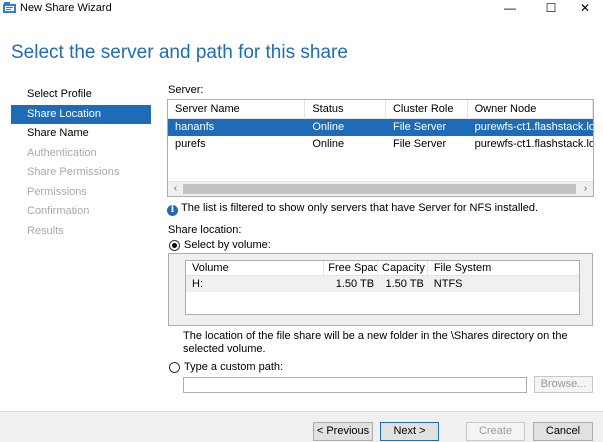  What do you see at coordinates (301, 426) in the screenshot?
I see `wizard-footer: < Previous Next > Create Cancel` at bounding box center [301, 426].